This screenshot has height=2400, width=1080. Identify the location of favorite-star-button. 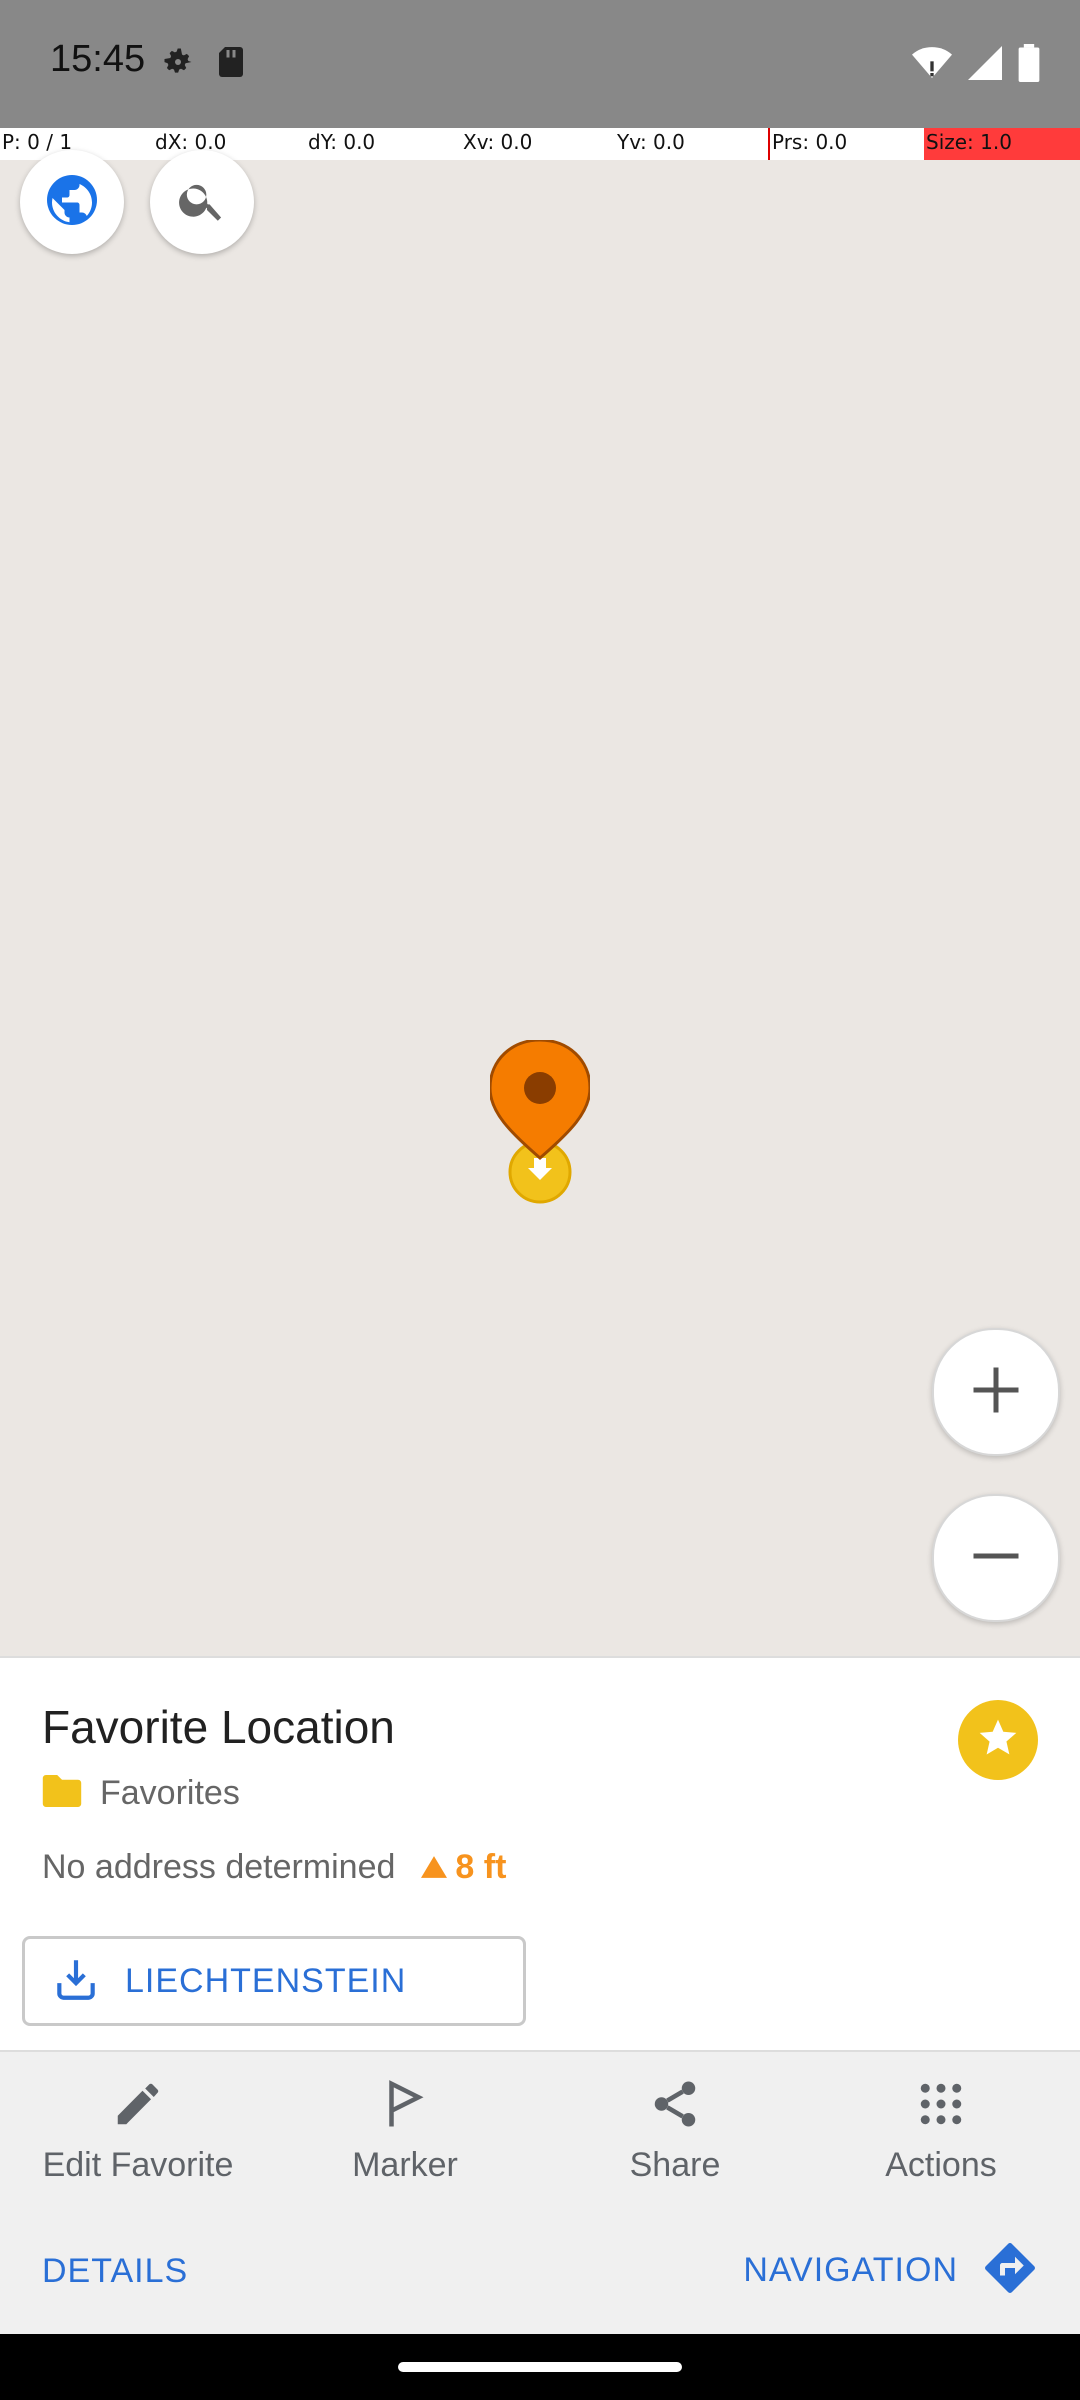
(998, 1740).